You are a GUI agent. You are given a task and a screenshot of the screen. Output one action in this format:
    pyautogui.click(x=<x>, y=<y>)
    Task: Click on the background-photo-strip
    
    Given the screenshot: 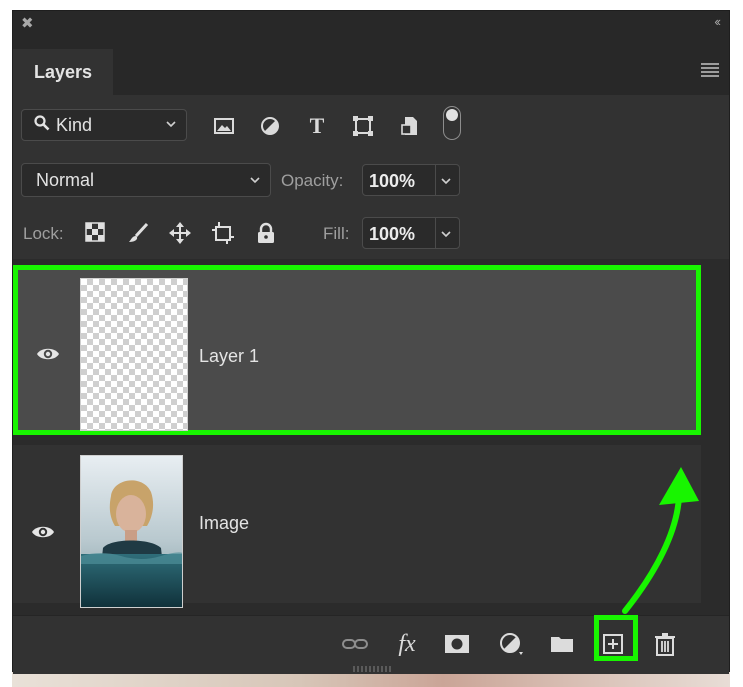 What is the action you would take?
    pyautogui.click(x=371, y=679)
    